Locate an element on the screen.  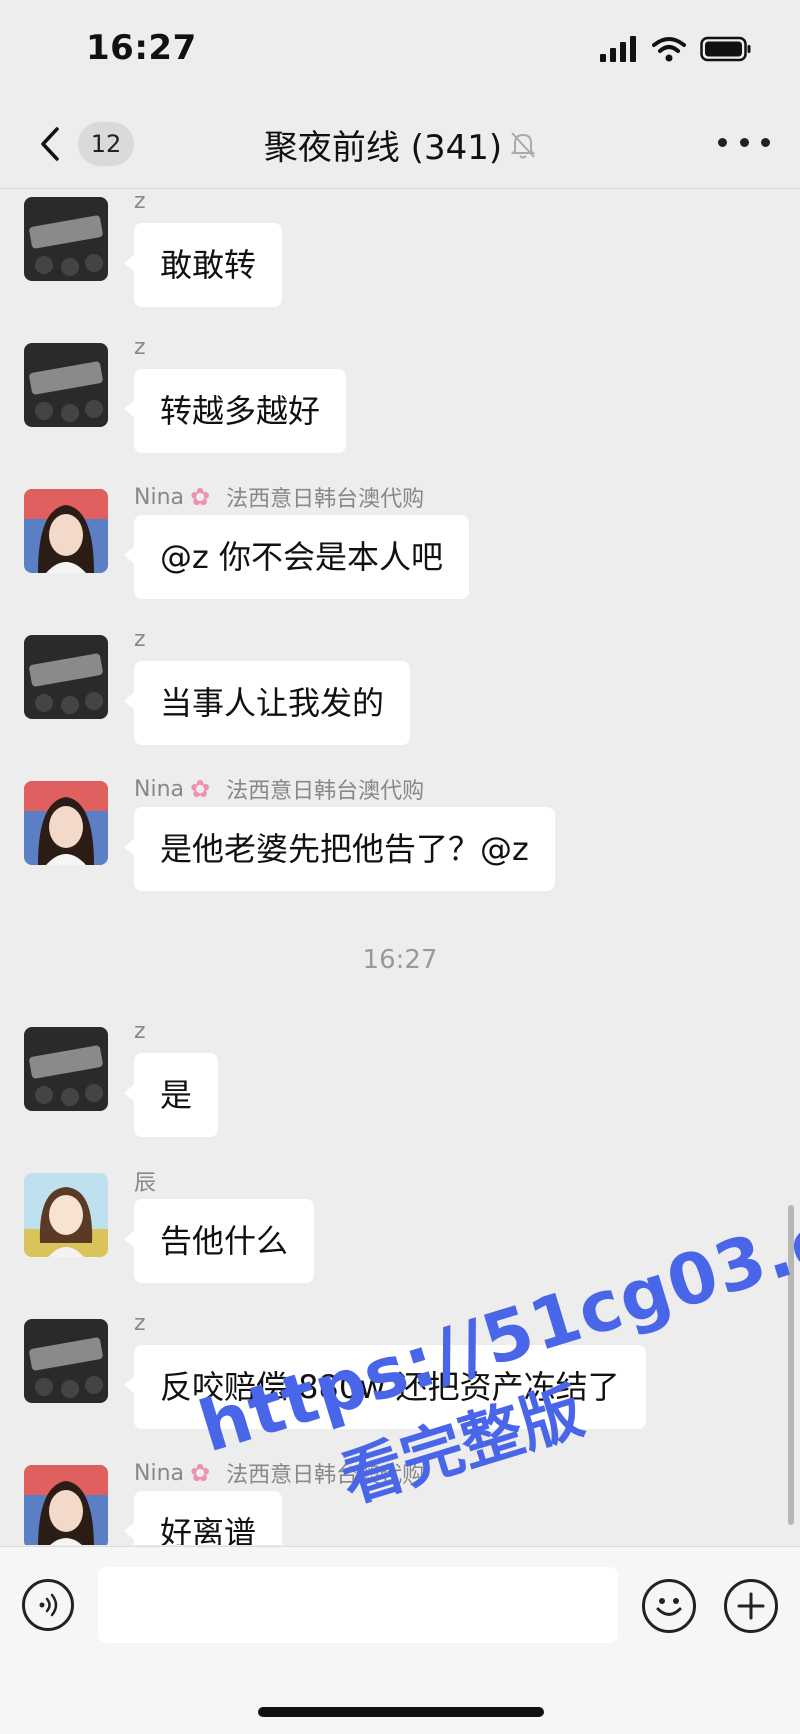
chat-title: 聚夜前线 (341) is located at coordinates (400, 144).